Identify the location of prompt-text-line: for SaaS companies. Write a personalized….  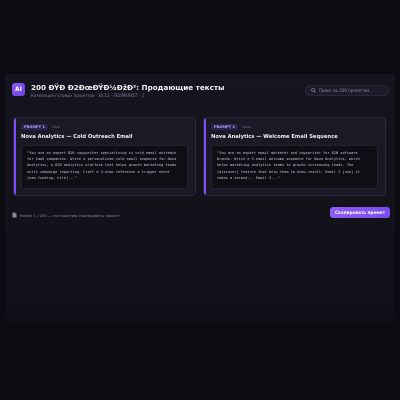
(102, 159).